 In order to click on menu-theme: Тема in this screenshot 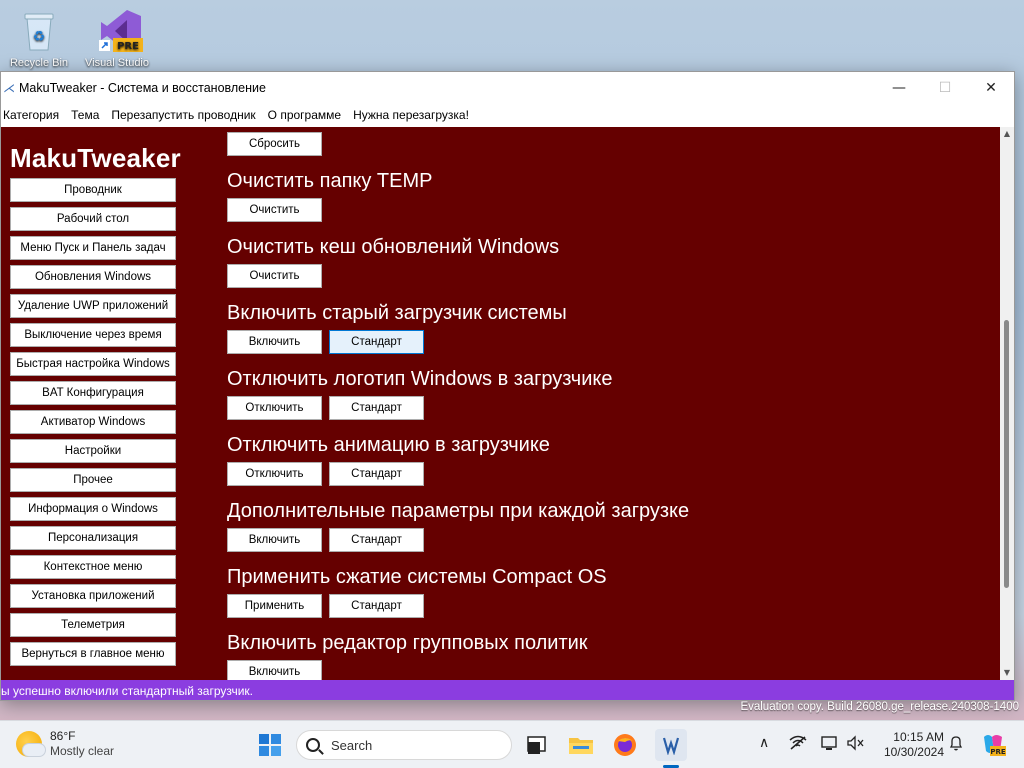, I will do `click(88, 115)`.